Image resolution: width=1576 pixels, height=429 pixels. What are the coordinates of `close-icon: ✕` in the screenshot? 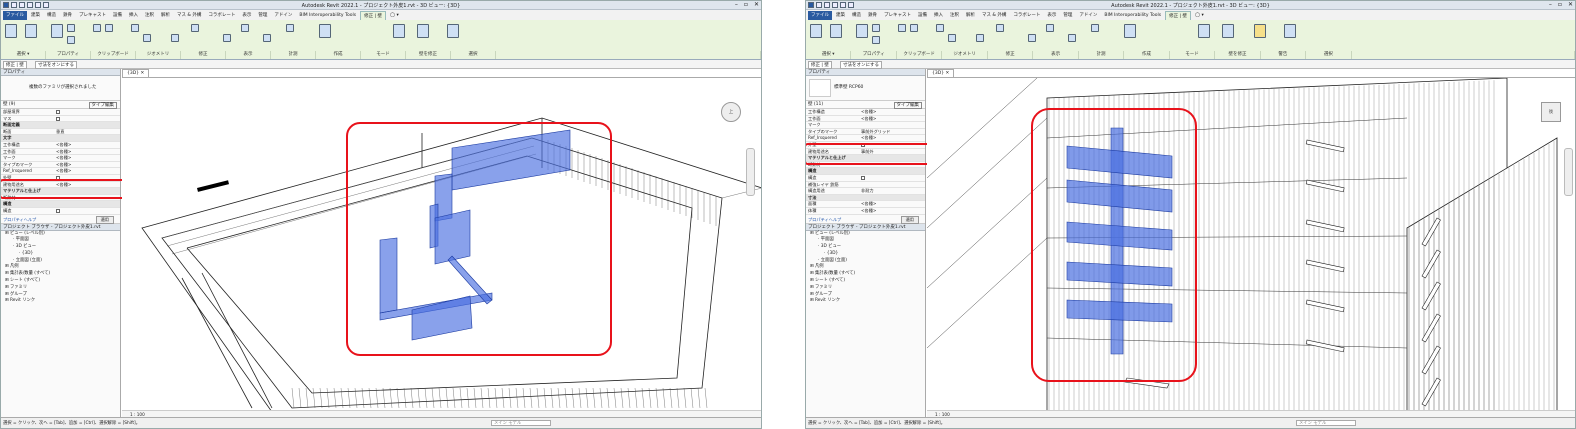 It's located at (1570, 4).